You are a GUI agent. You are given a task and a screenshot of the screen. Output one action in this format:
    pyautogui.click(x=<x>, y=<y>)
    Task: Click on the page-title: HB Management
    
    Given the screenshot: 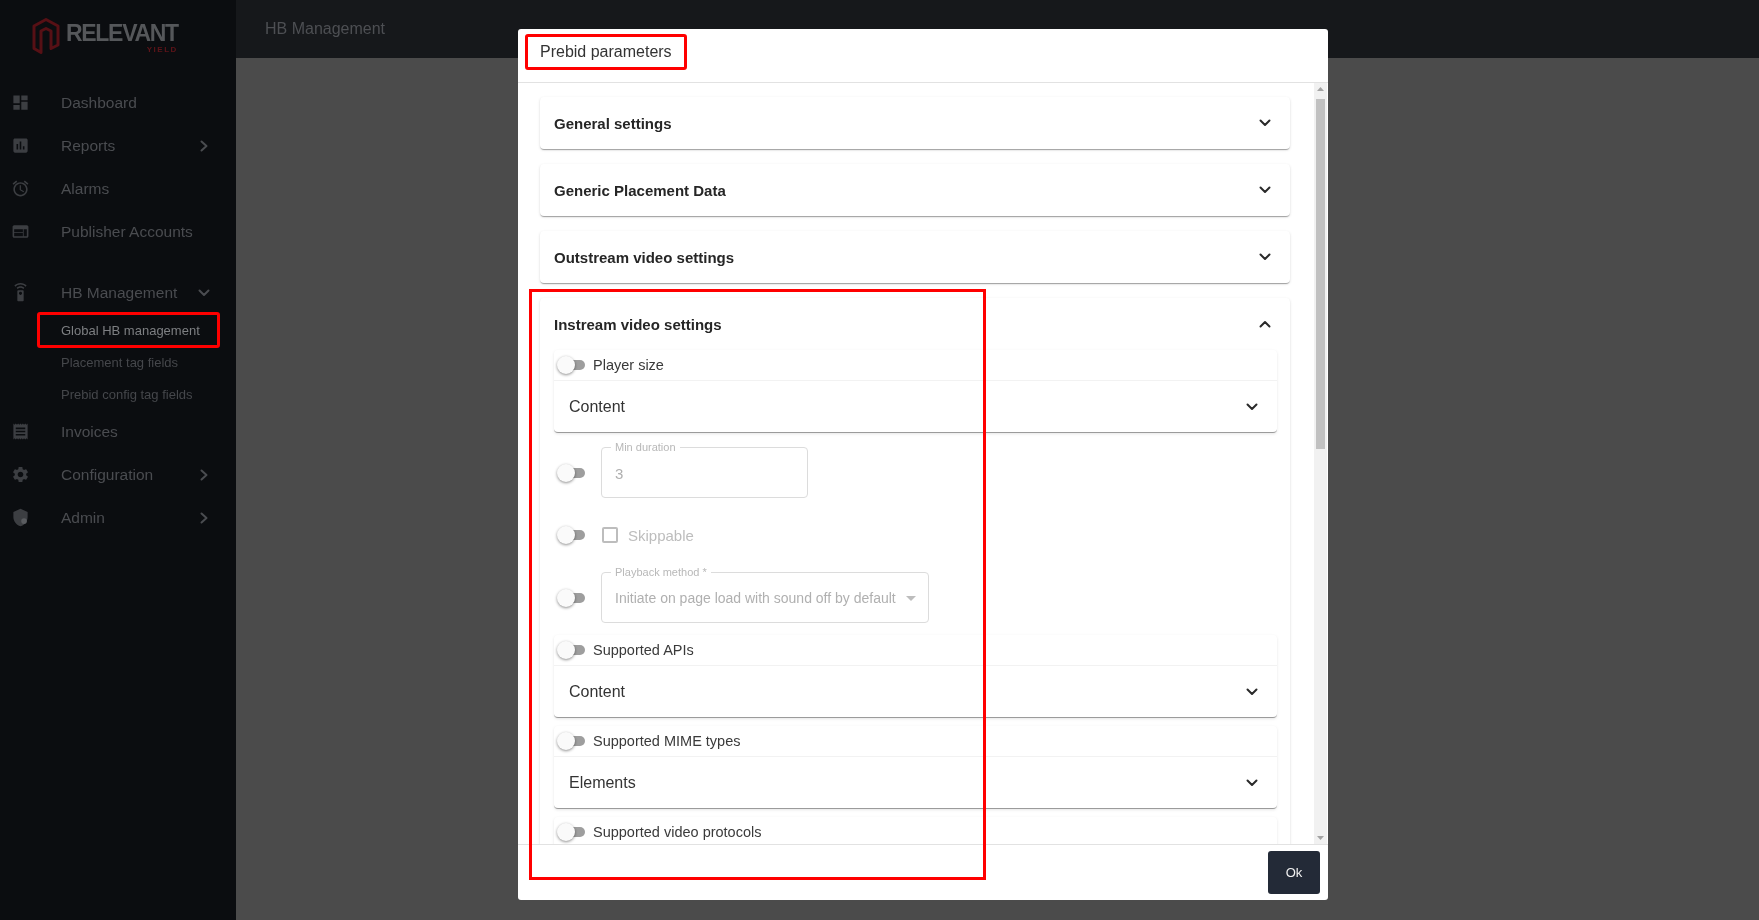 What is the action you would take?
    pyautogui.click(x=325, y=29)
    